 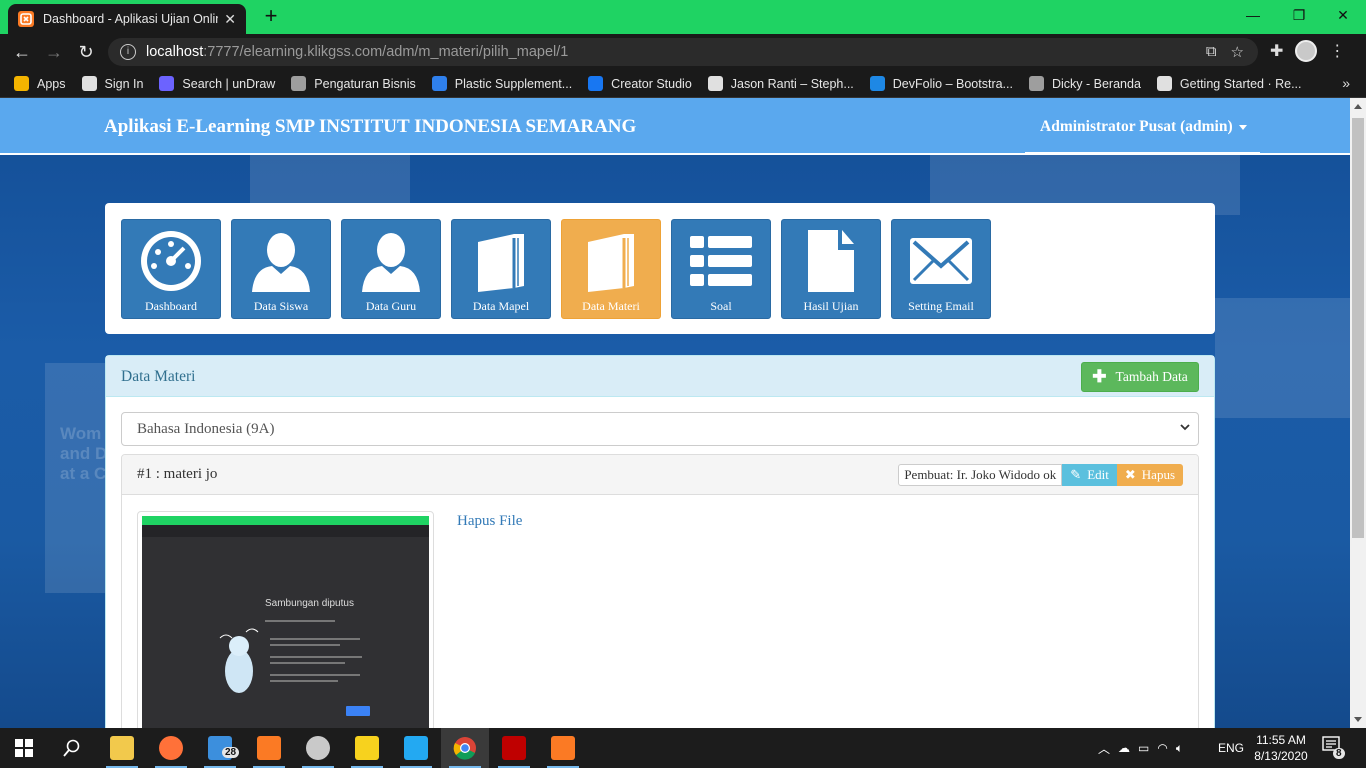 What do you see at coordinates (40, 83) in the screenshot?
I see `bookmark-item: Apps` at bounding box center [40, 83].